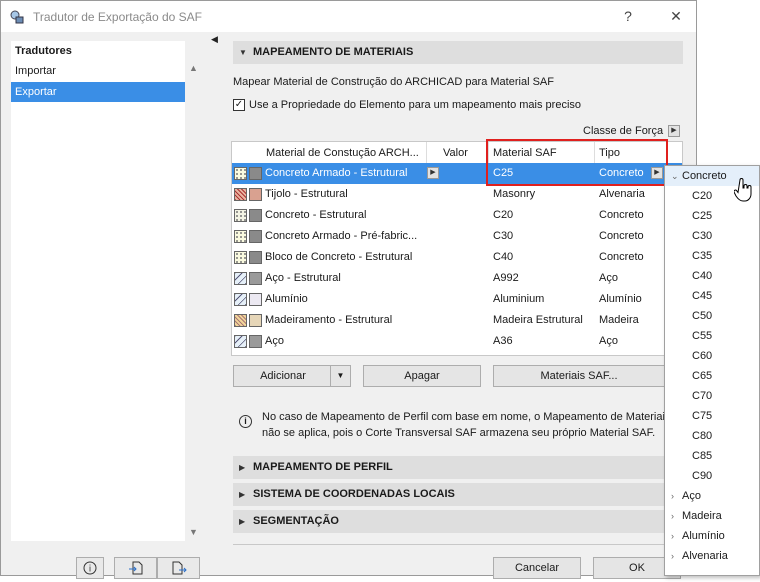 Image resolution: width=760 pixels, height=582 pixels. What do you see at coordinates (712, 356) in the screenshot?
I see `dropdown-item-c60: C60` at bounding box center [712, 356].